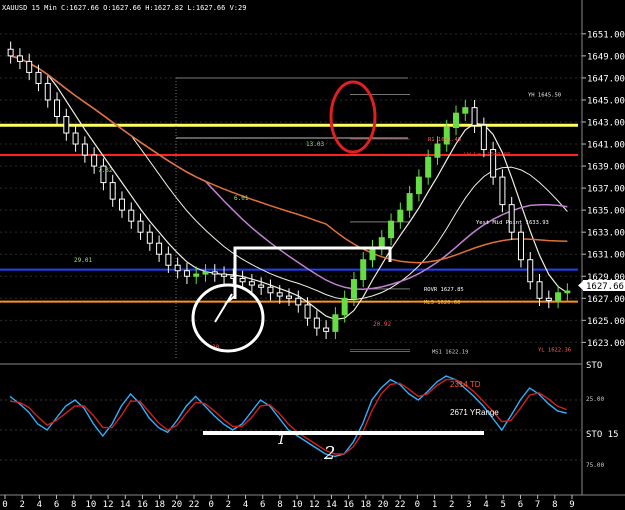 Image resolution: width=625 pixels, height=510 pixels. Describe the element at coordinates (594, 366) in the screenshot. I see `sto-title: STO` at that location.